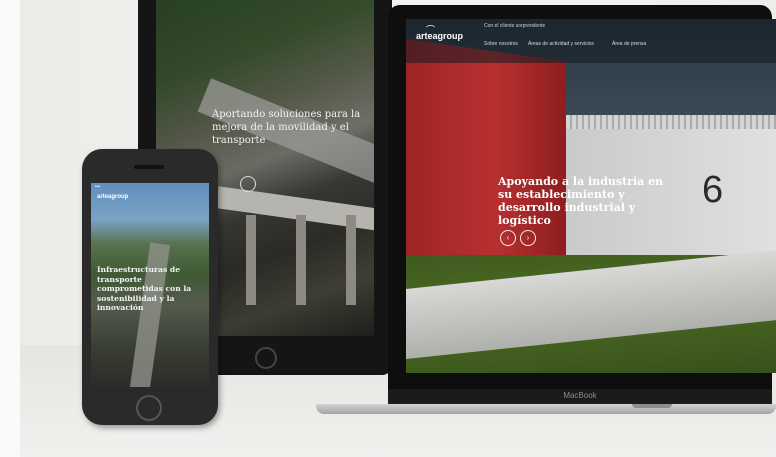 This screenshot has height=457, width=776. I want to click on slider-dot-icon, so click(248, 184).